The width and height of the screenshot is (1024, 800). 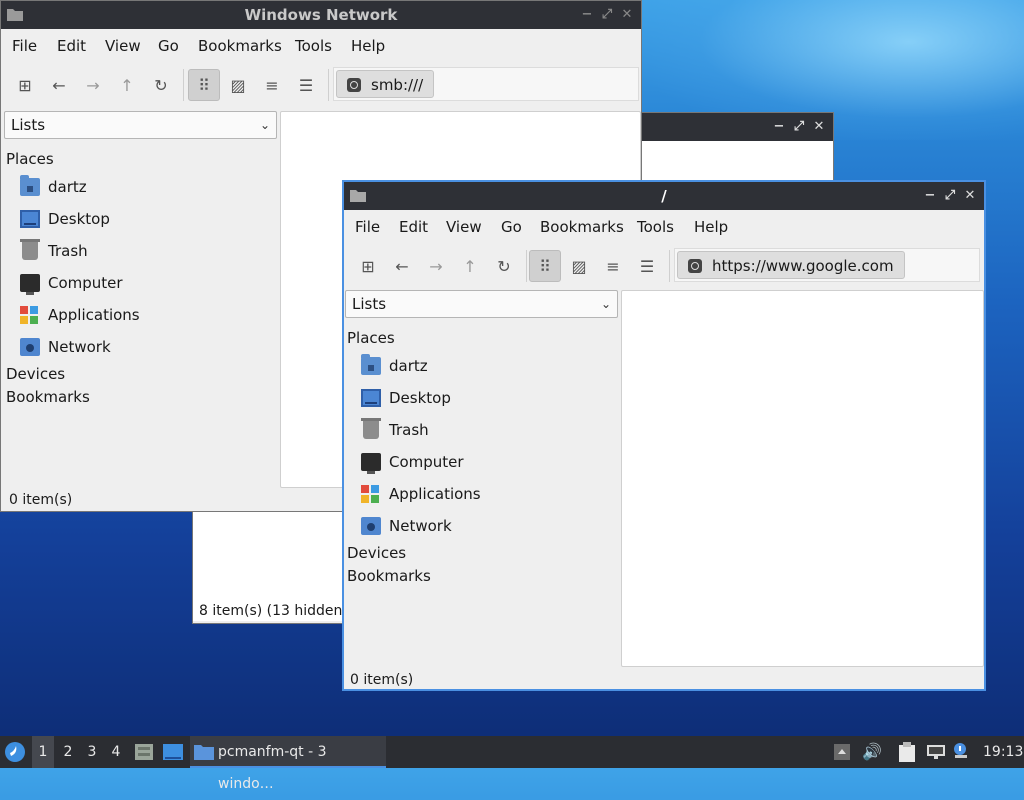 I want to click on tray-expand-button, so click(x=844, y=752).